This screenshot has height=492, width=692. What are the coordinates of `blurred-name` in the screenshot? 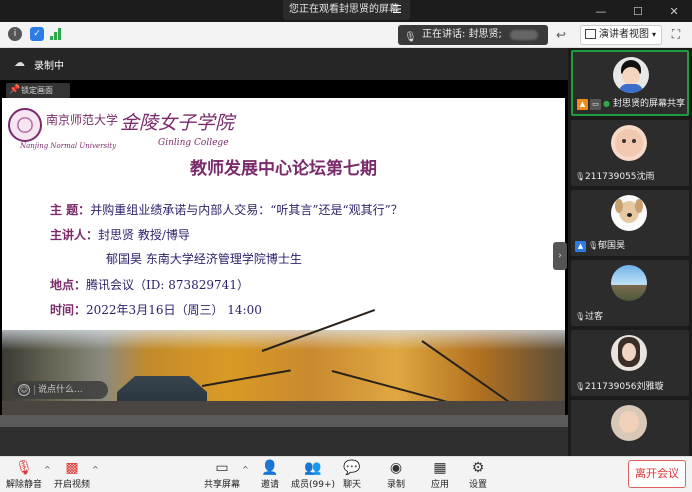 It's located at (524, 35).